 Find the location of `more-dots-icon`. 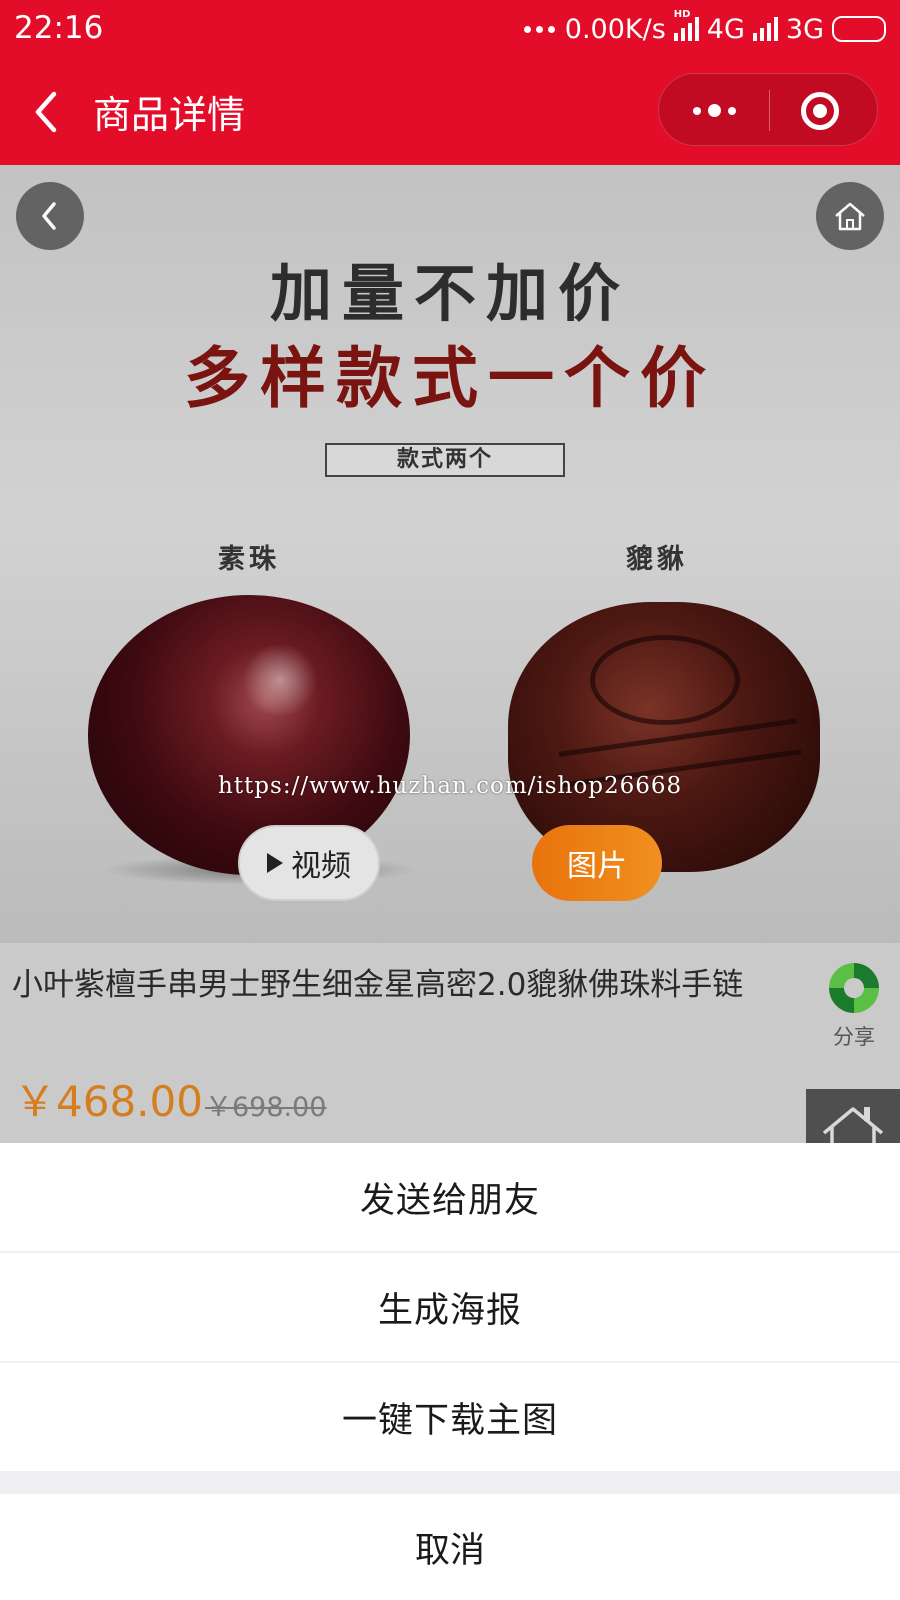

more-dots-icon is located at coordinates (539, 29).